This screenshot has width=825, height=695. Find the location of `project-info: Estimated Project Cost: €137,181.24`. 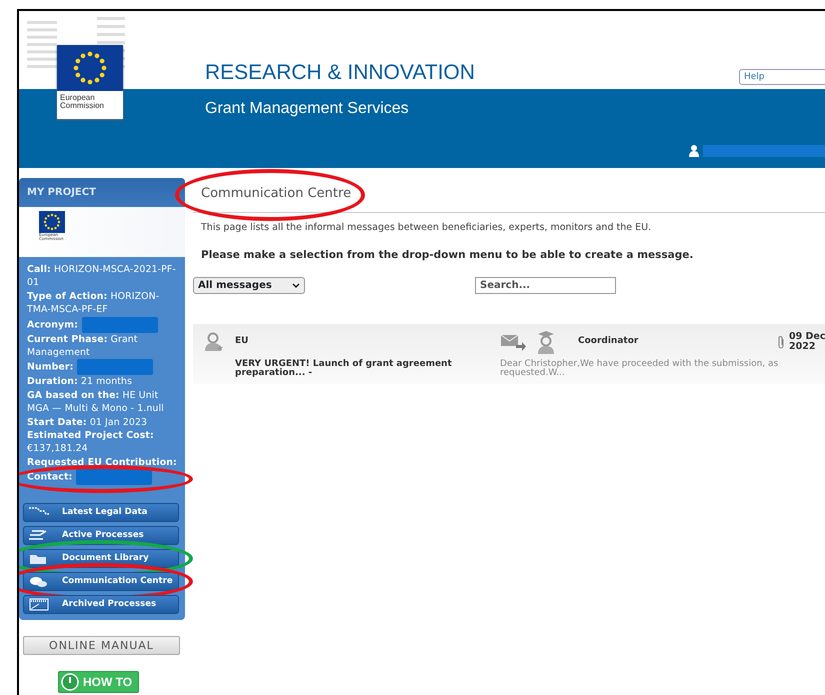

project-info: Estimated Project Cost: €137,181.24 is located at coordinates (90, 442).